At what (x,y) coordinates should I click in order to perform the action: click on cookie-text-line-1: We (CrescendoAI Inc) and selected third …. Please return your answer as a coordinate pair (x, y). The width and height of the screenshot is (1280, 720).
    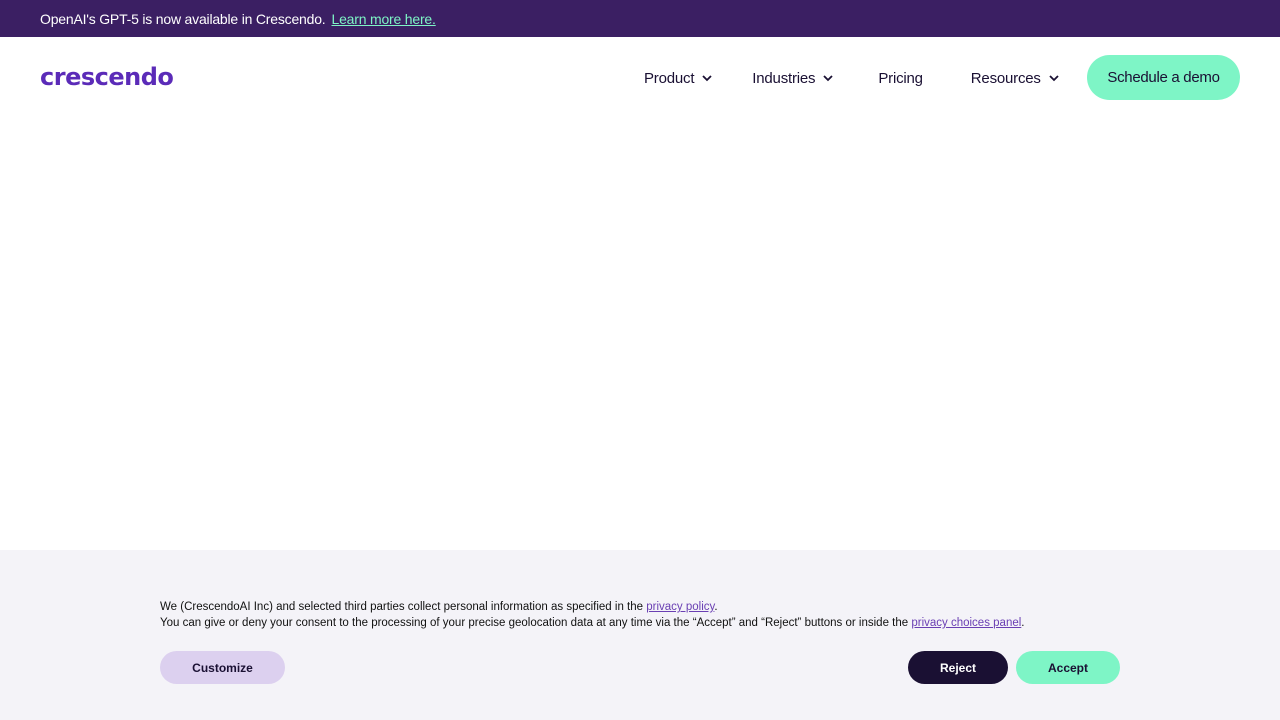
    Looking at the image, I should click on (592, 607).